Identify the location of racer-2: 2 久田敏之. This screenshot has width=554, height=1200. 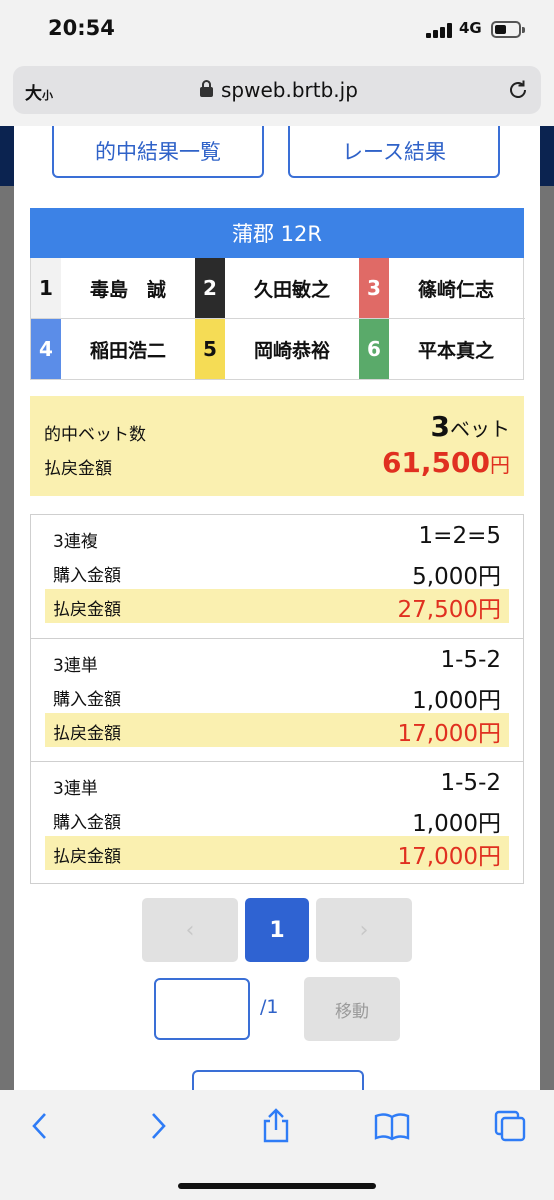
(277, 288).